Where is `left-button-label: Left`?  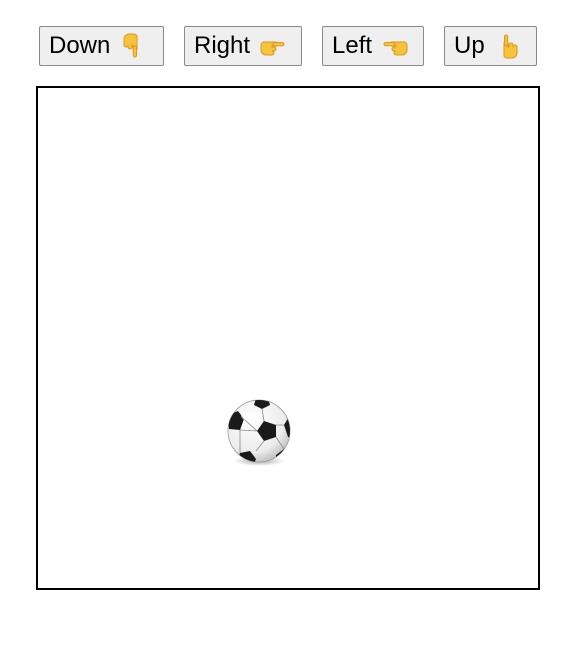
left-button-label: Left is located at coordinates (352, 45).